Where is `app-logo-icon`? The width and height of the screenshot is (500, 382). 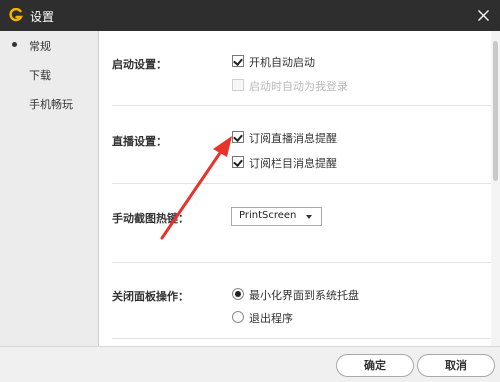 app-logo-icon is located at coordinates (16, 15).